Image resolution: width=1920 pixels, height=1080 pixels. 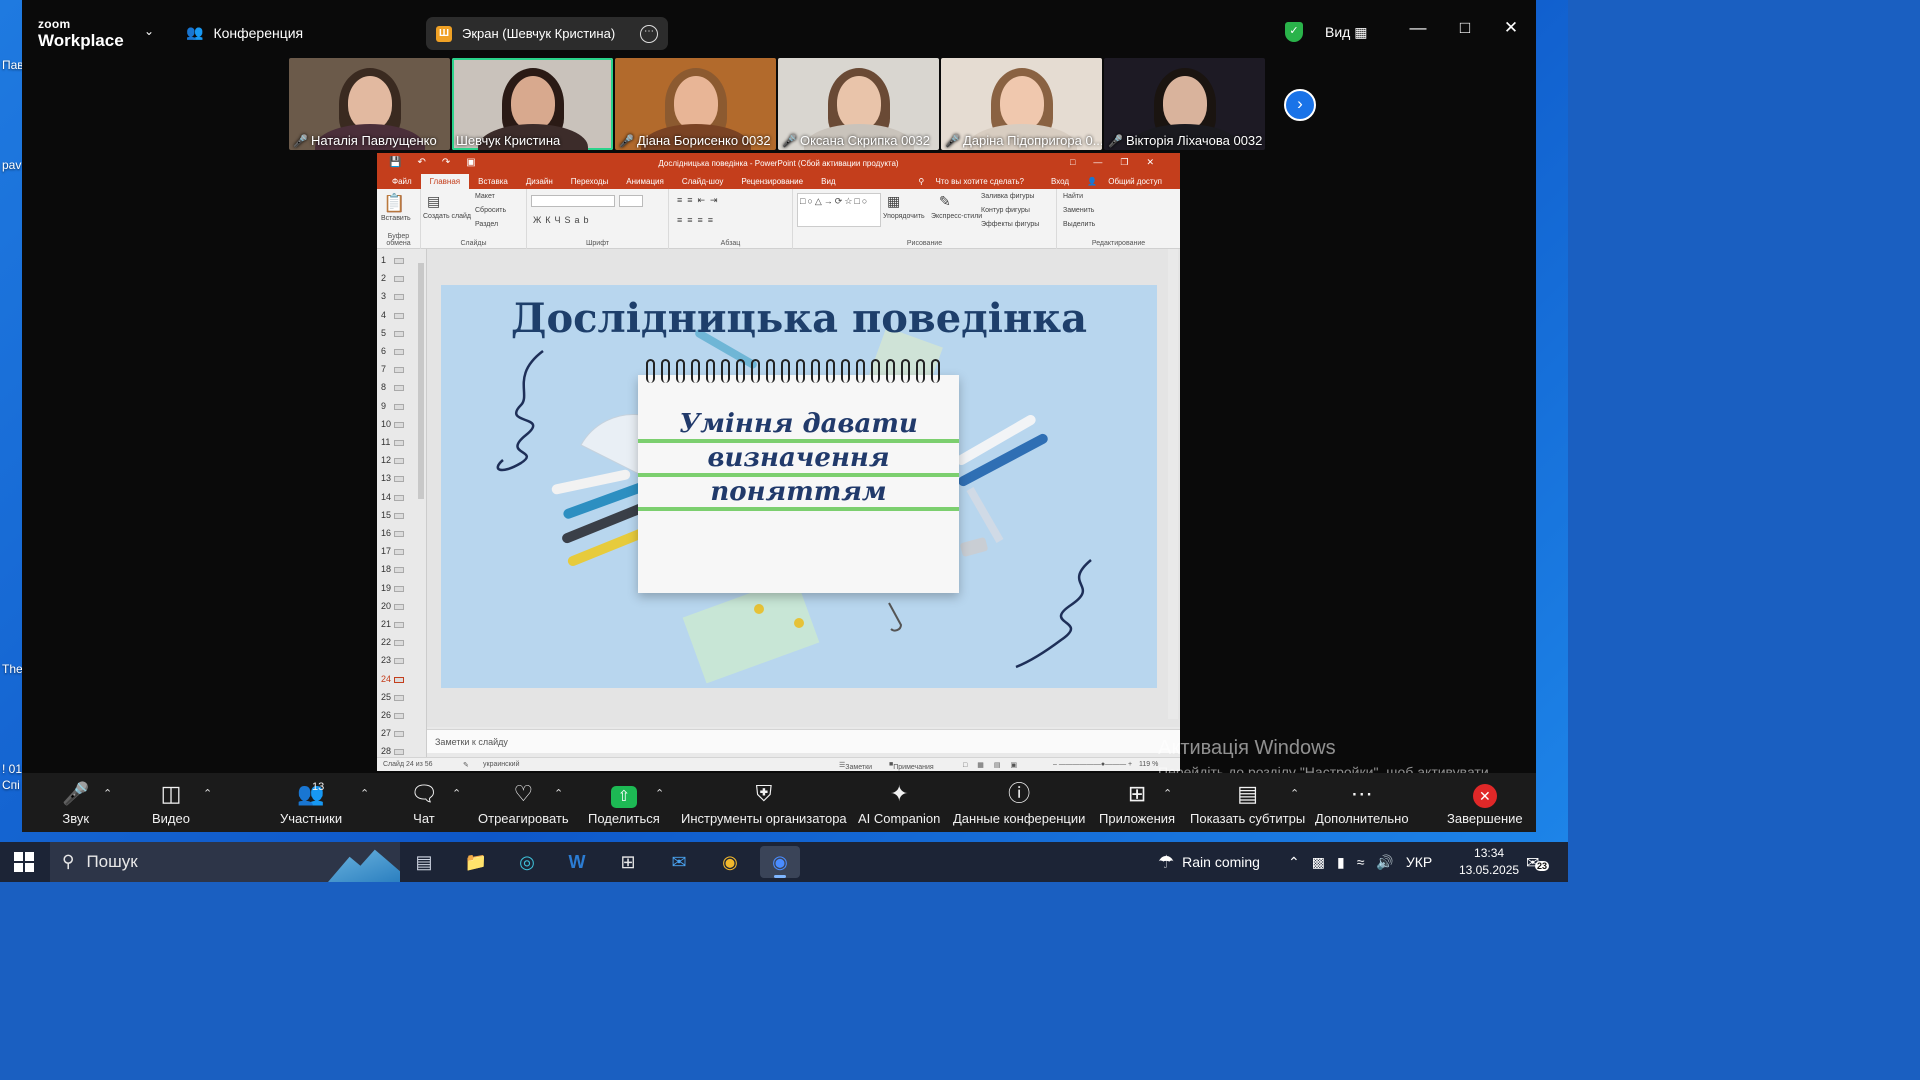 What do you see at coordinates (1173, 484) in the screenshot?
I see `slide-scrollbar` at bounding box center [1173, 484].